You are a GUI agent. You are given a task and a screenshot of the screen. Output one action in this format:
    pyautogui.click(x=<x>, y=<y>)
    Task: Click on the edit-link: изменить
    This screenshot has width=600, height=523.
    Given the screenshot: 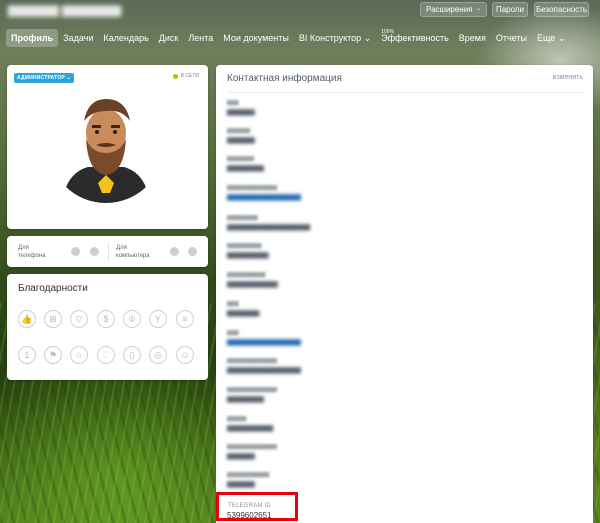 What is the action you would take?
    pyautogui.click(x=568, y=77)
    